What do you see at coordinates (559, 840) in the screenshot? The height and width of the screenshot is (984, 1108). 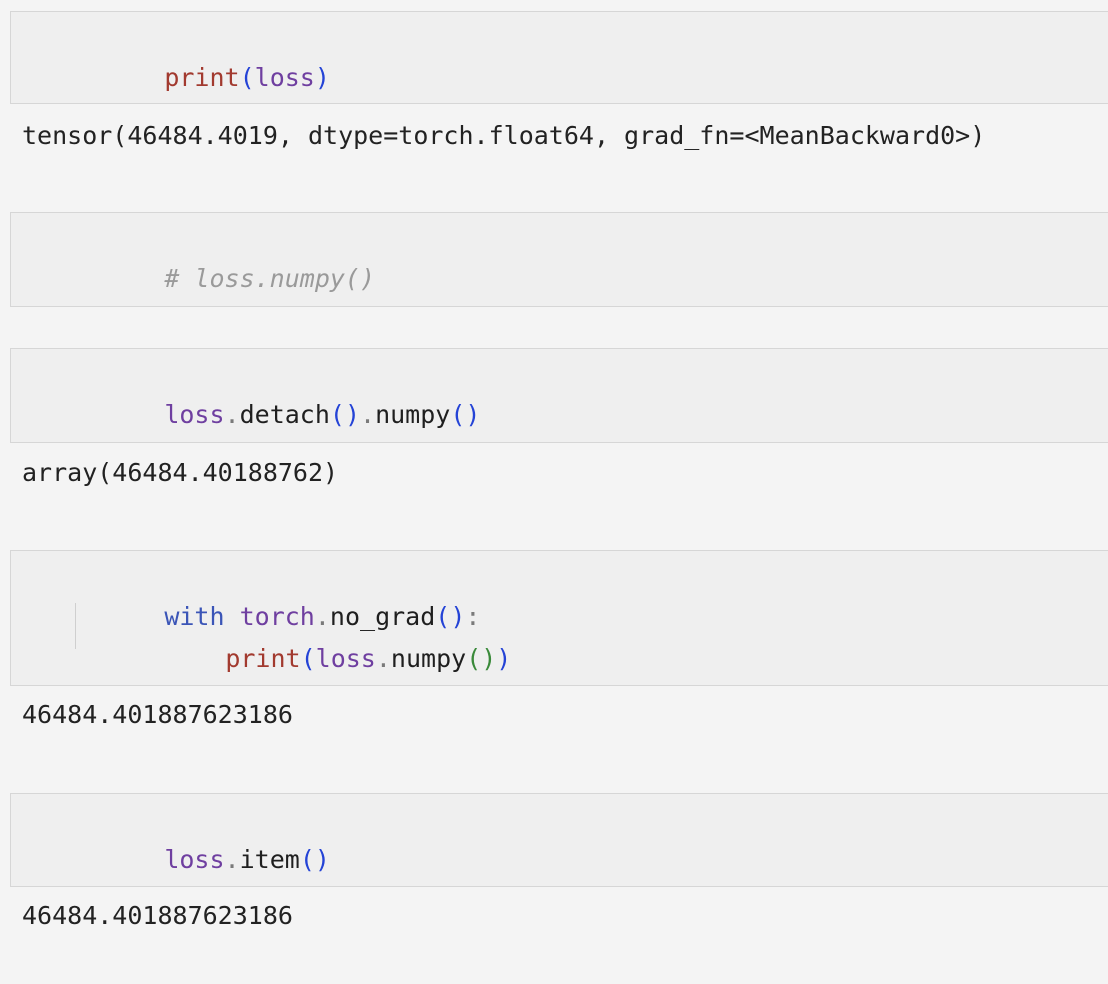 I see `code-cell-5: loss.item()` at bounding box center [559, 840].